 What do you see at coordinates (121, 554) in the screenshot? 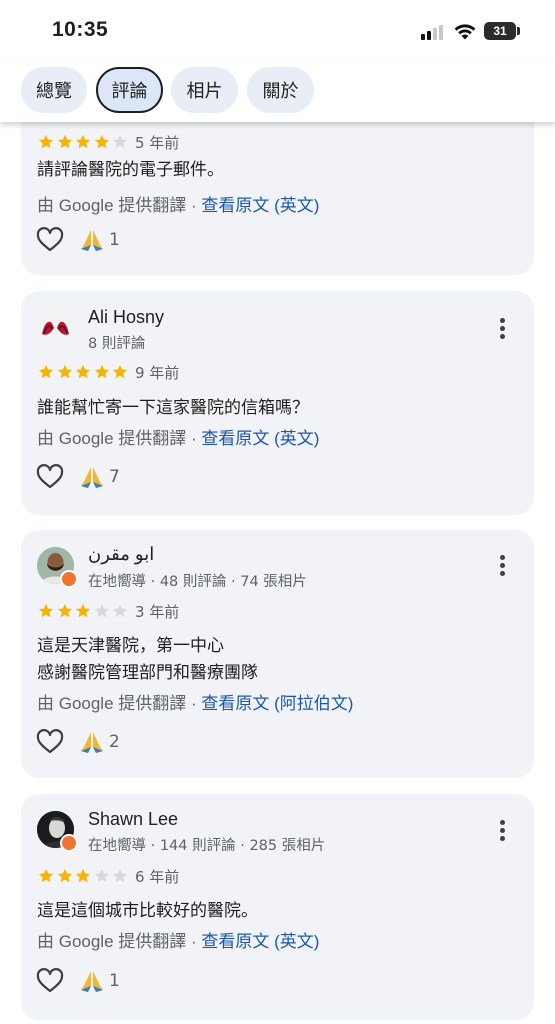
I see `reviewer-name: ابو مقرن` at bounding box center [121, 554].